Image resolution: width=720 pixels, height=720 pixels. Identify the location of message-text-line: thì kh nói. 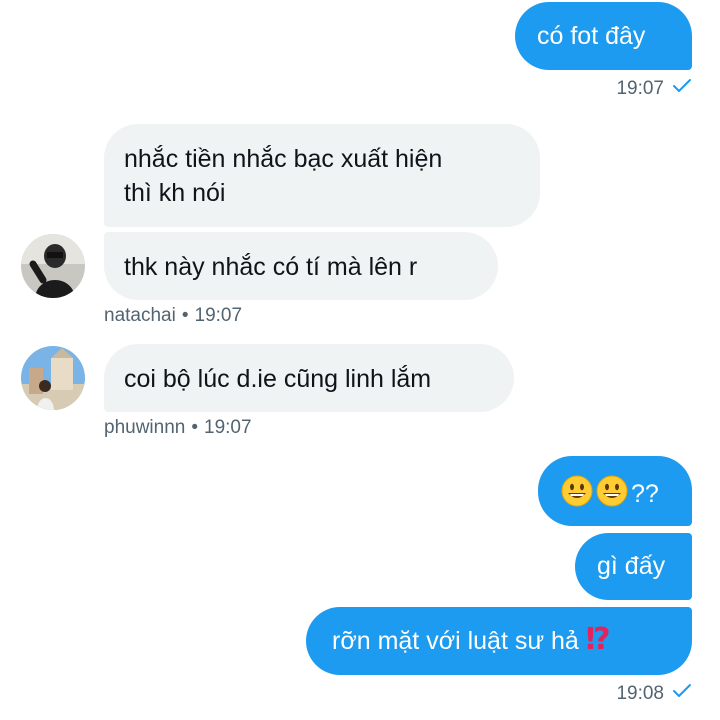
(175, 193).